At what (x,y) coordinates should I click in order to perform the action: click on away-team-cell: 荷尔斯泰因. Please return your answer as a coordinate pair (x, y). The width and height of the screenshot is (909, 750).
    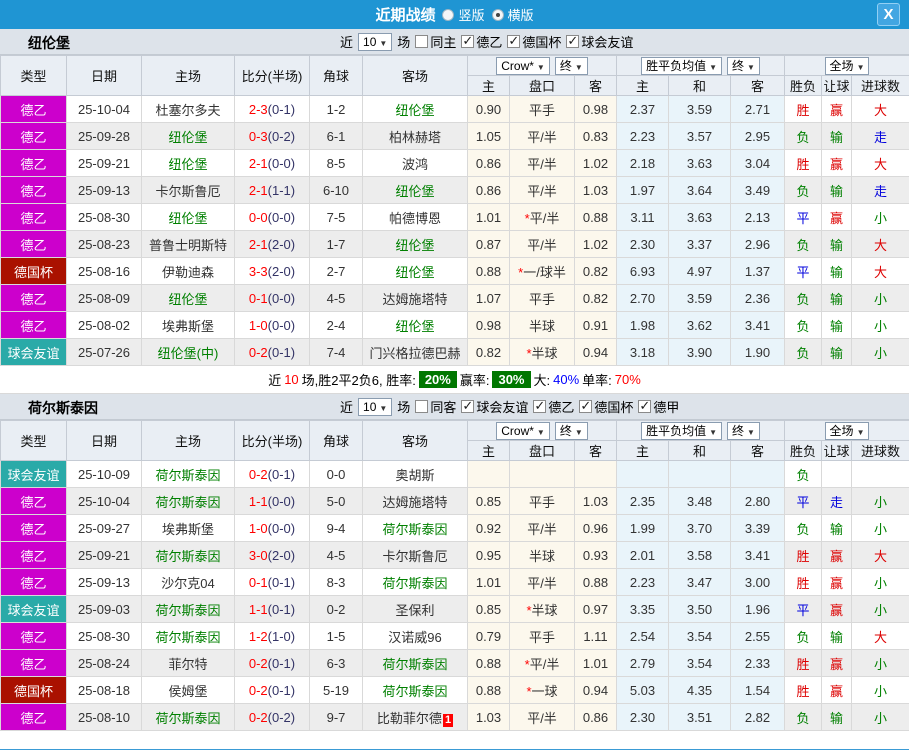
    Looking at the image, I should click on (415, 528).